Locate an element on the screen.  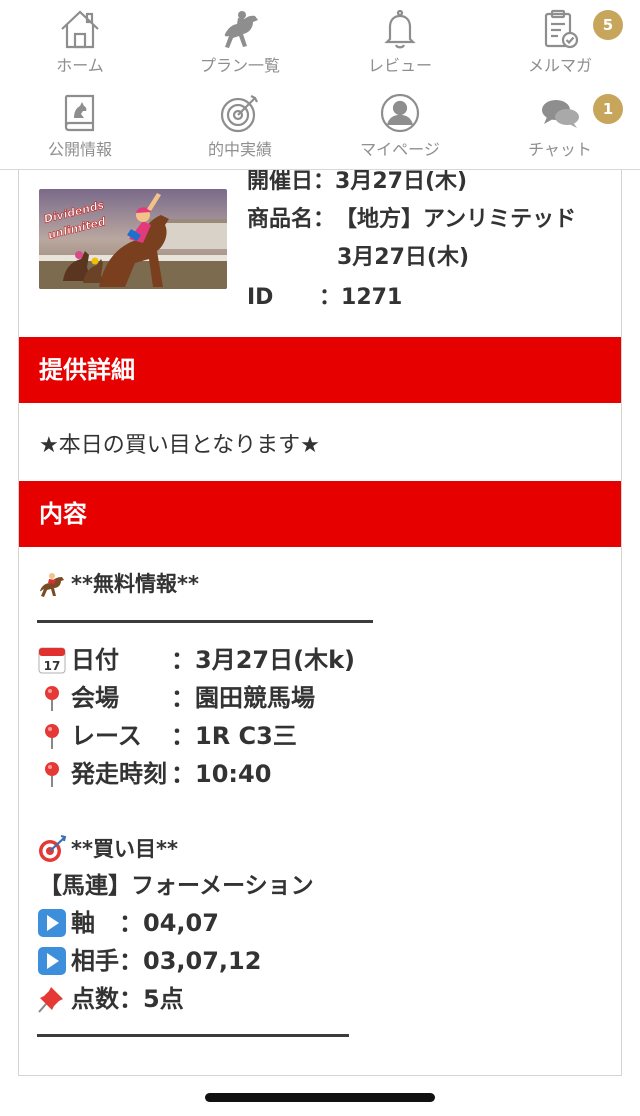
product-id-row: ID ：1271 is located at coordinates (324, 298).